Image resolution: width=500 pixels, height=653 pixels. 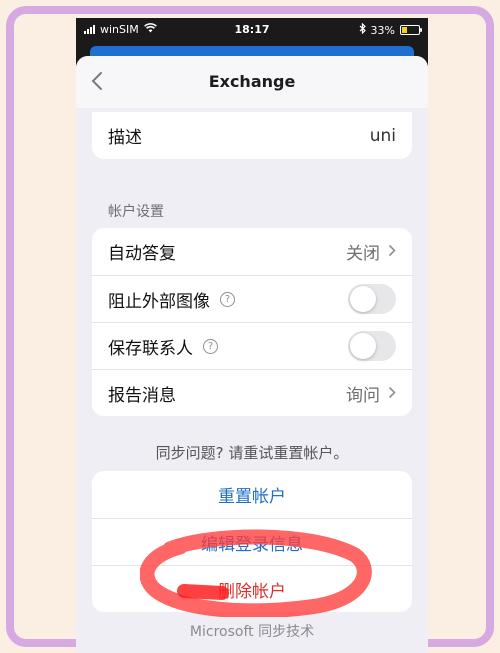 I want to click on sync-problem-note: 同步问题? 请重试重置帐户。, so click(x=252, y=453).